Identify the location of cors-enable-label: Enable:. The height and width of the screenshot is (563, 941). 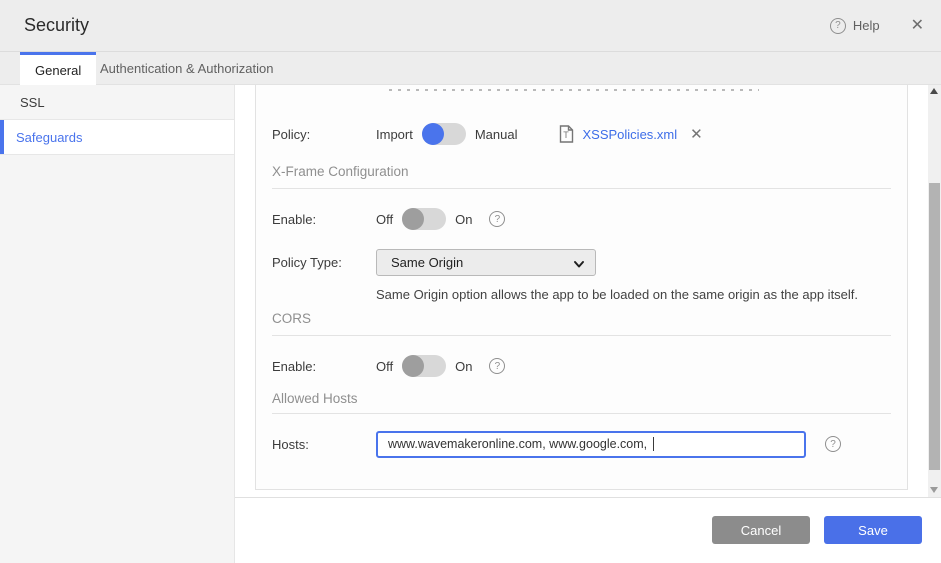
(294, 366).